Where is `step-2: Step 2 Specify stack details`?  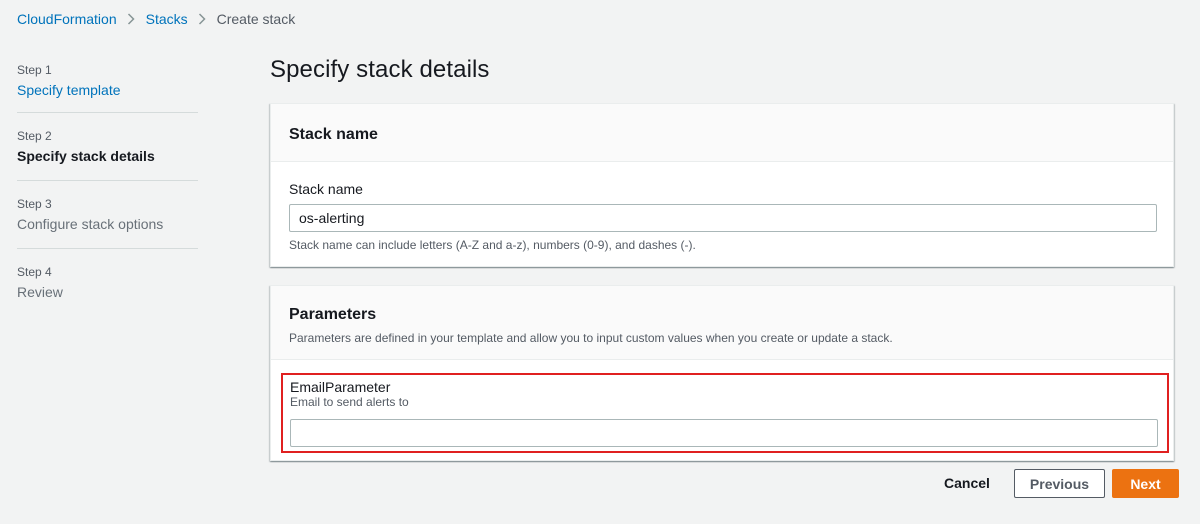 step-2: Step 2 Specify stack details is located at coordinates (107, 146).